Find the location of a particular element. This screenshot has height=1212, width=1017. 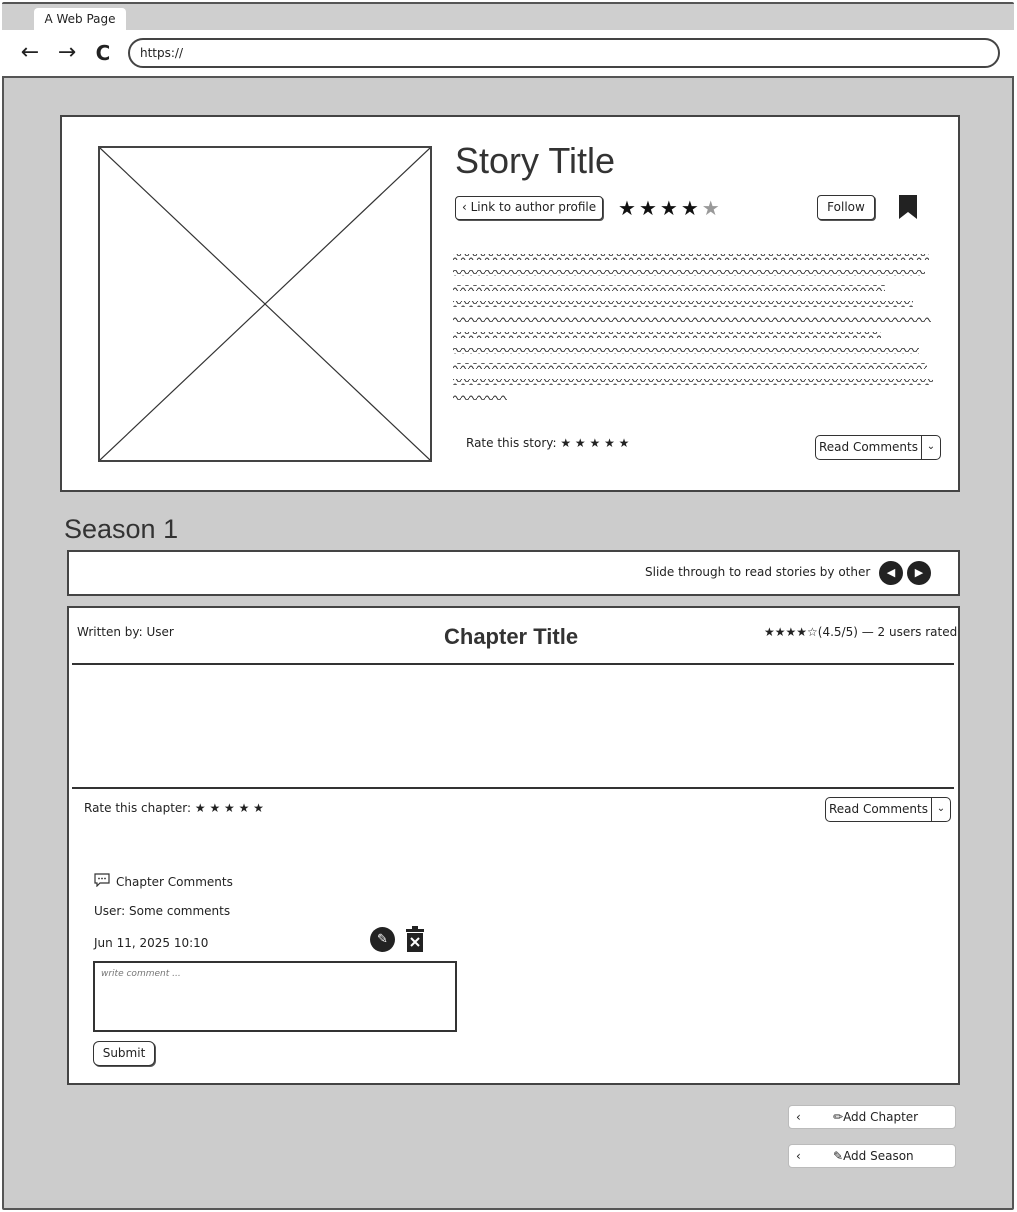

author-profile-link: ‹ Link to author profile is located at coordinates (529, 208).